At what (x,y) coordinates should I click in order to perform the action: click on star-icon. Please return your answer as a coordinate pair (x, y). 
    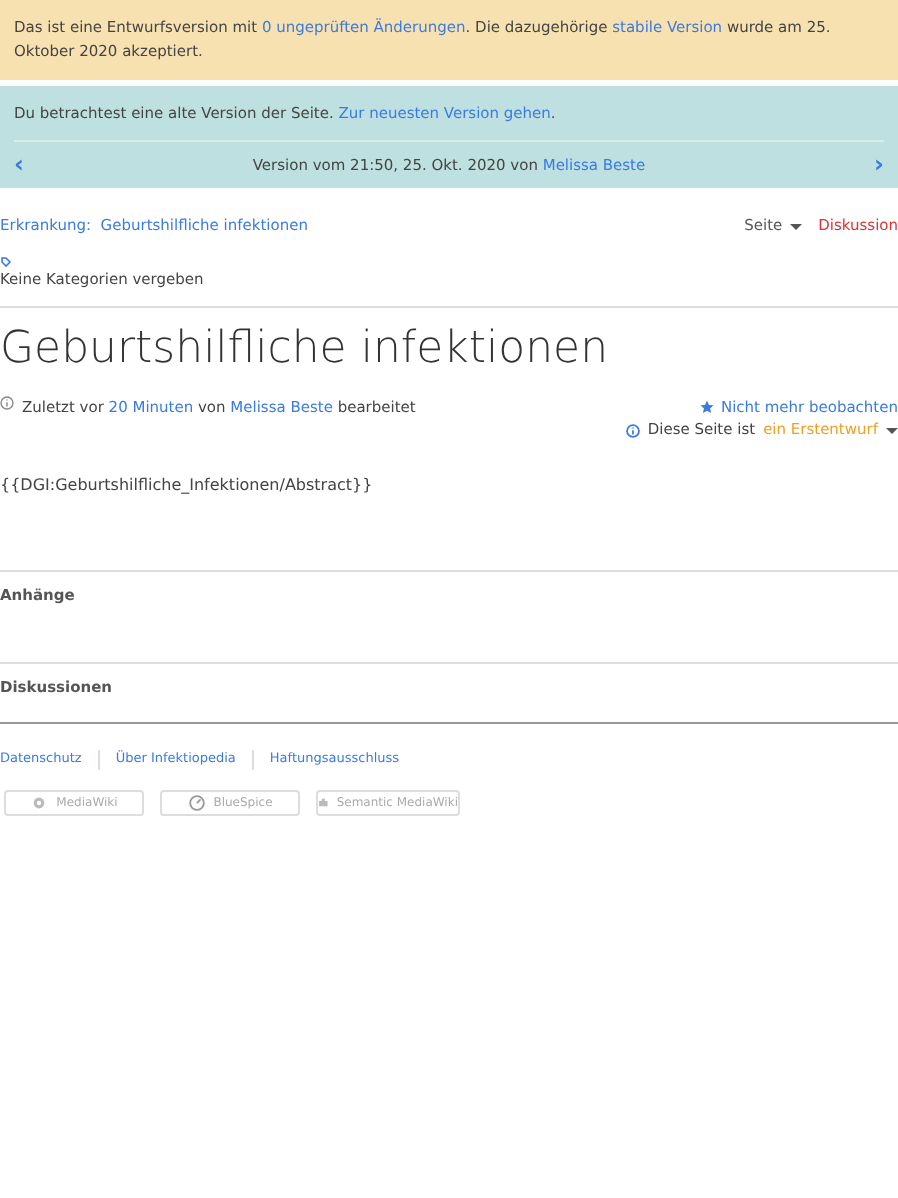
    Looking at the image, I should click on (707, 407).